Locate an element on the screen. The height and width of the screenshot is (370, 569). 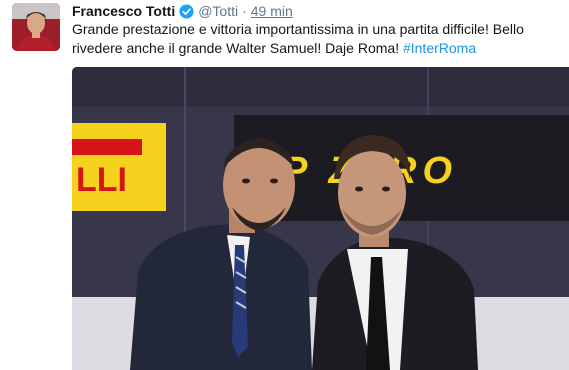
avatar is located at coordinates (36, 27).